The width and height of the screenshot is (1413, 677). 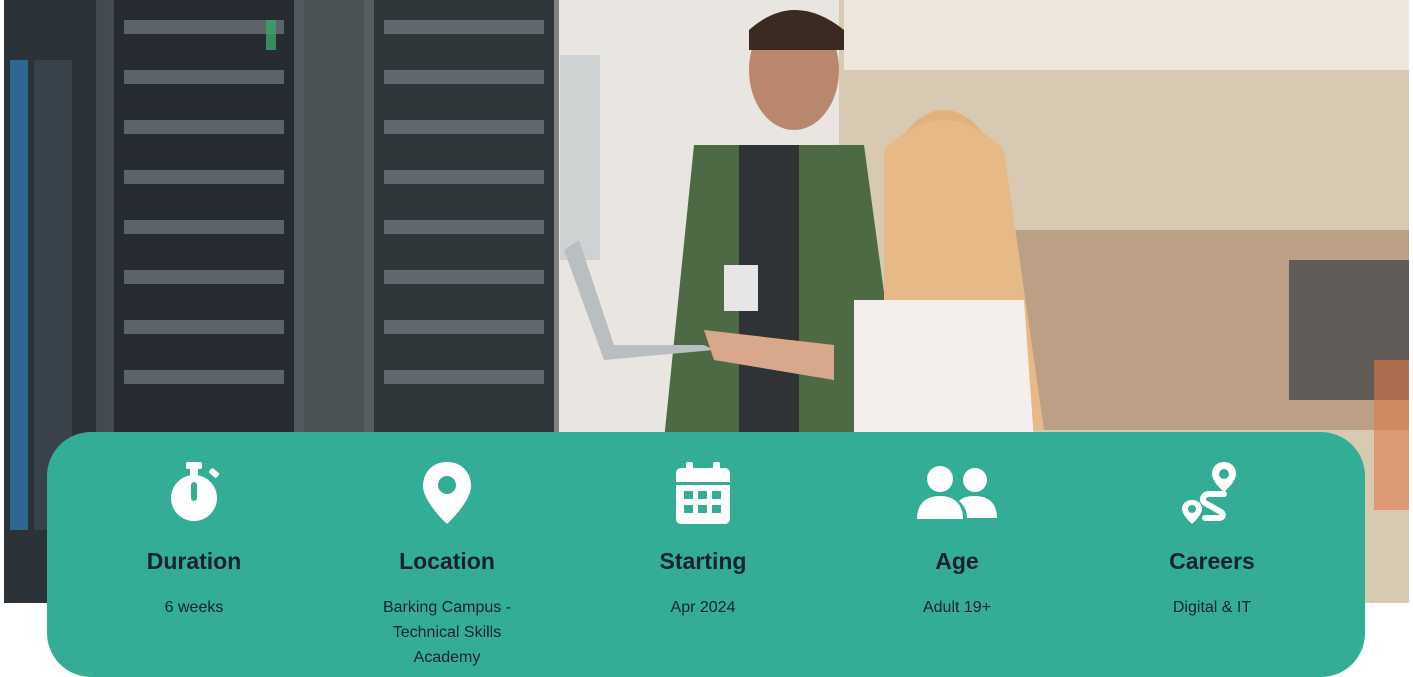 What do you see at coordinates (194, 493) in the screenshot?
I see `stopwatch-icon` at bounding box center [194, 493].